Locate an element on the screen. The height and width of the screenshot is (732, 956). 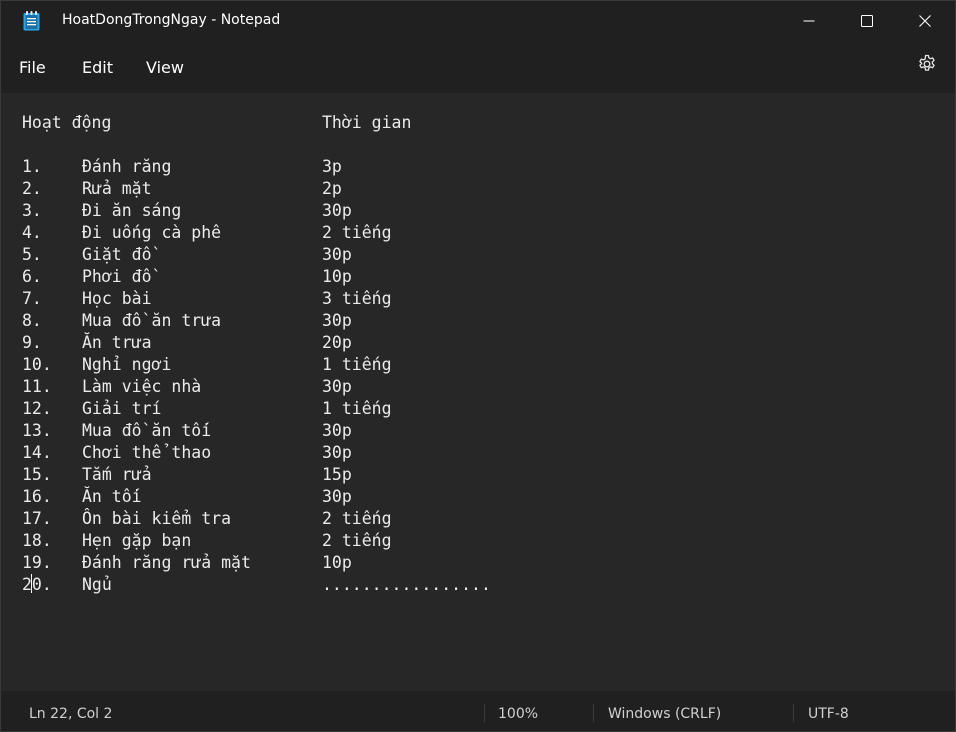
minimize-icon is located at coordinates (809, 21).